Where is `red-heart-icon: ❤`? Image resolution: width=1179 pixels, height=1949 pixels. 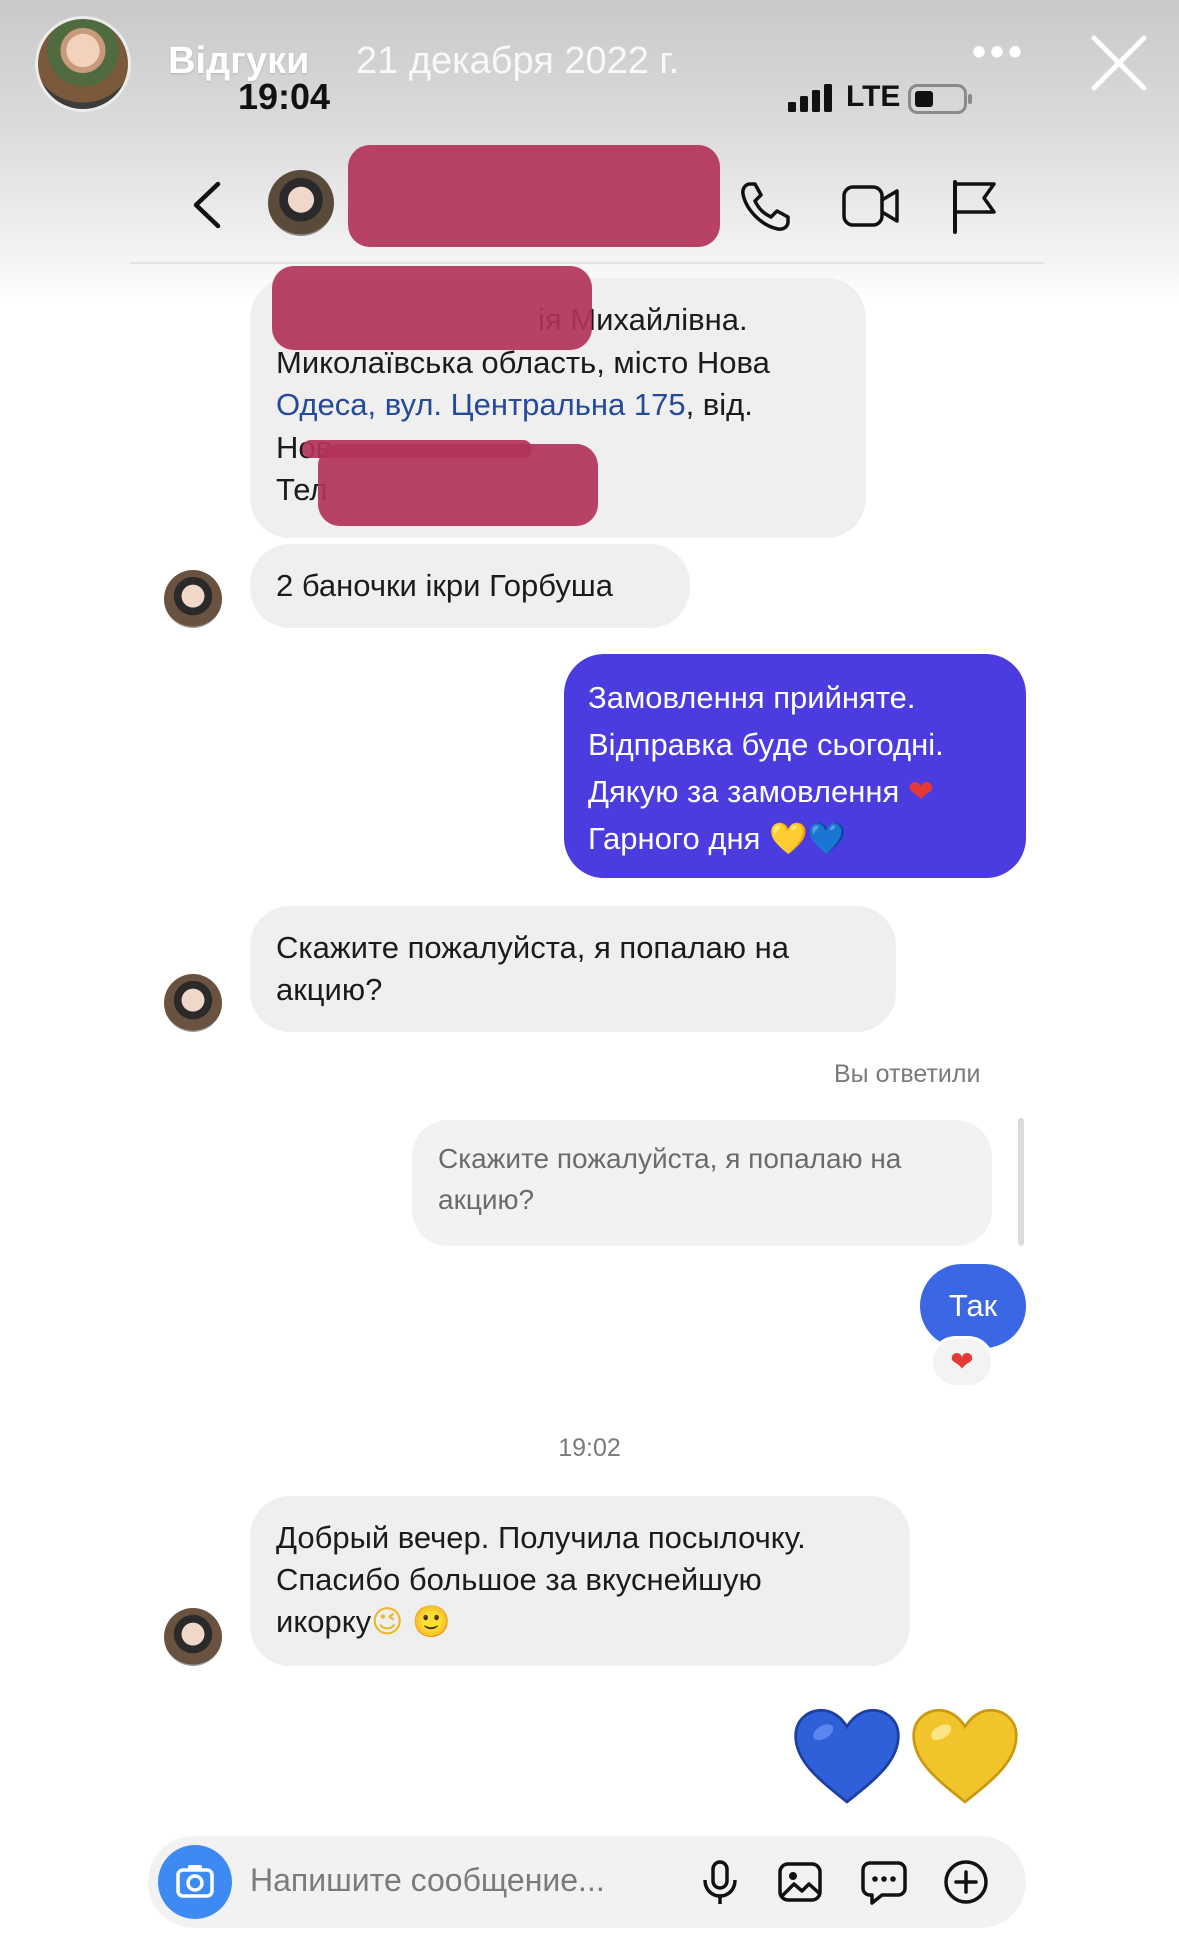
red-heart-icon: ❤ is located at coordinates (920, 791).